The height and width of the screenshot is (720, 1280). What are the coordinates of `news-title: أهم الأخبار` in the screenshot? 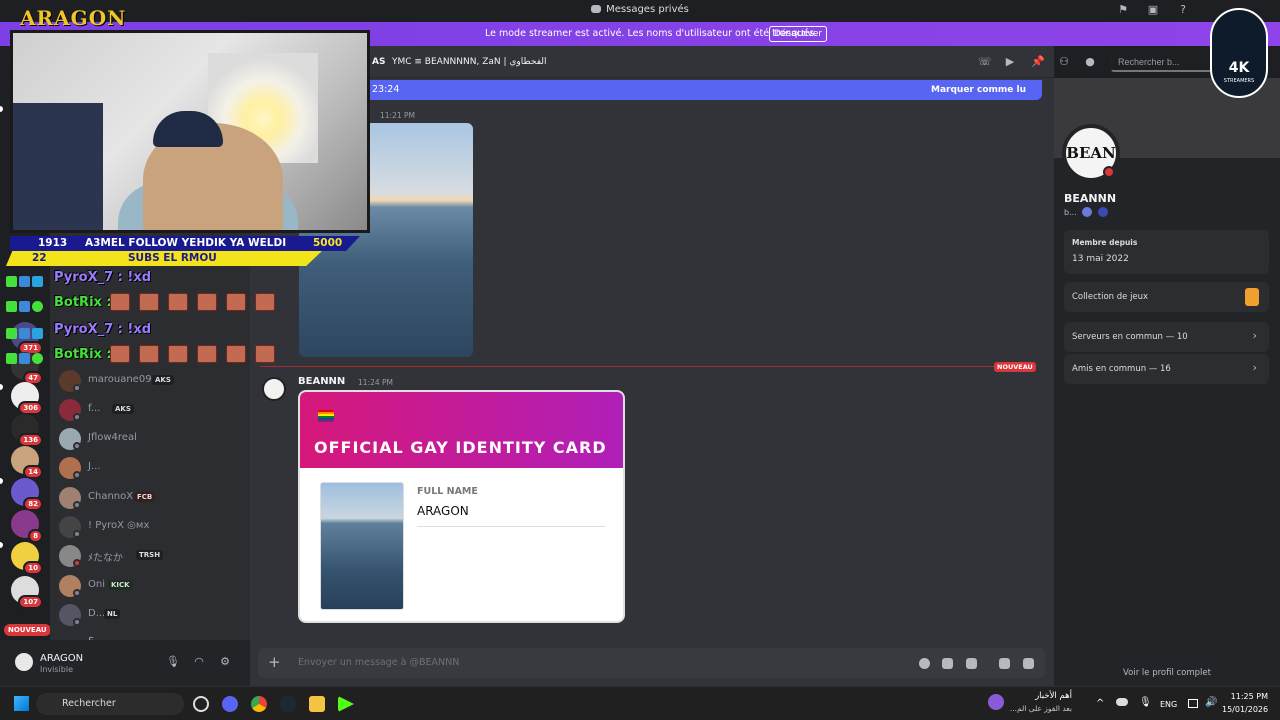 It's located at (1040, 696).